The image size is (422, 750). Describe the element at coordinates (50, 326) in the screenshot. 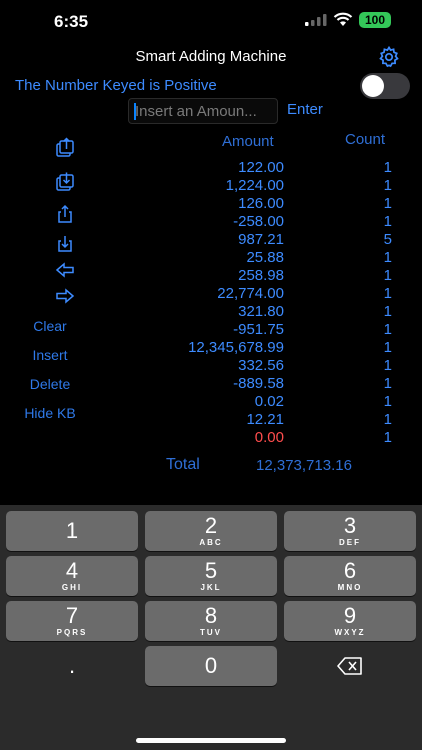

I see `clear-button: Clear` at that location.